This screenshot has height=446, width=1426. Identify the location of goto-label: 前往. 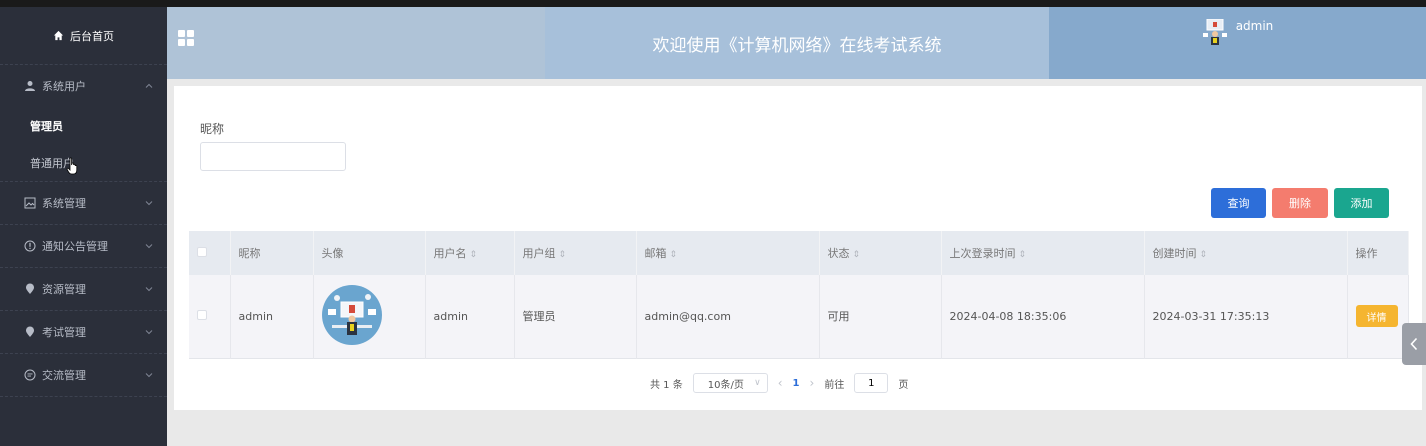
(834, 385).